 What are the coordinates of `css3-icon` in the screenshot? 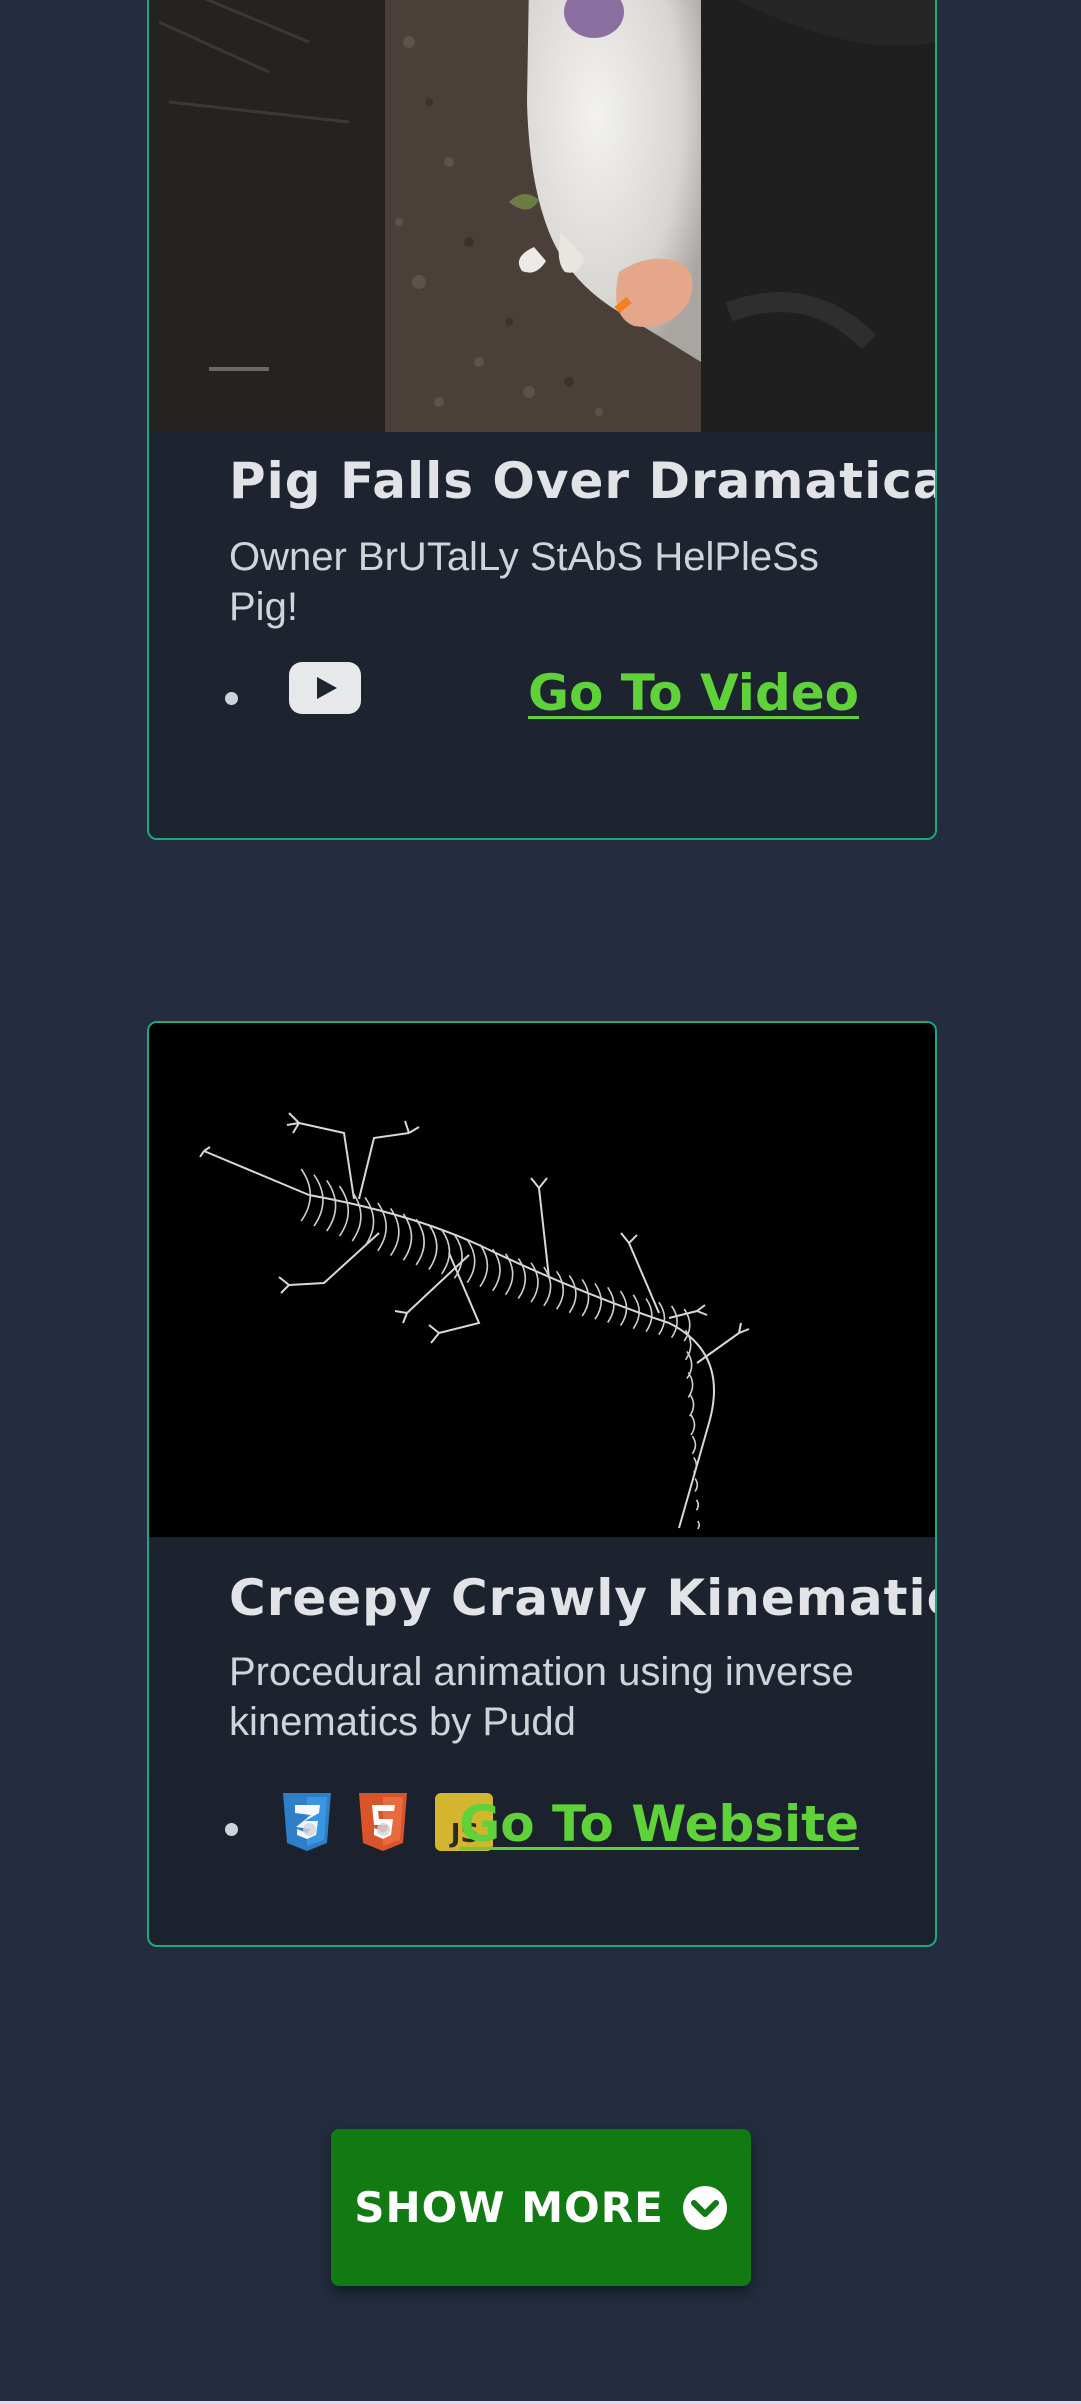 It's located at (307, 1822).